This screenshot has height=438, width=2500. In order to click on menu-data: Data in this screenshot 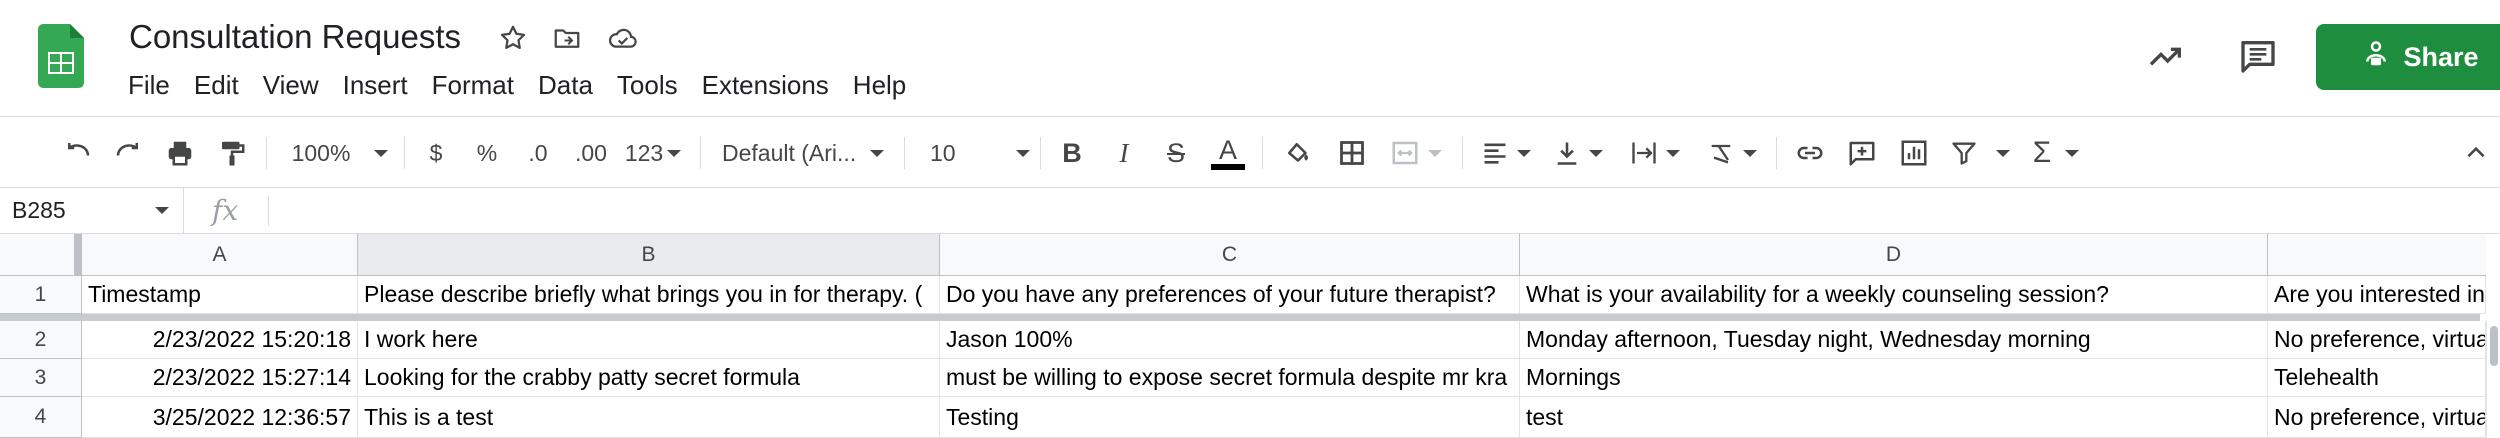, I will do `click(565, 86)`.